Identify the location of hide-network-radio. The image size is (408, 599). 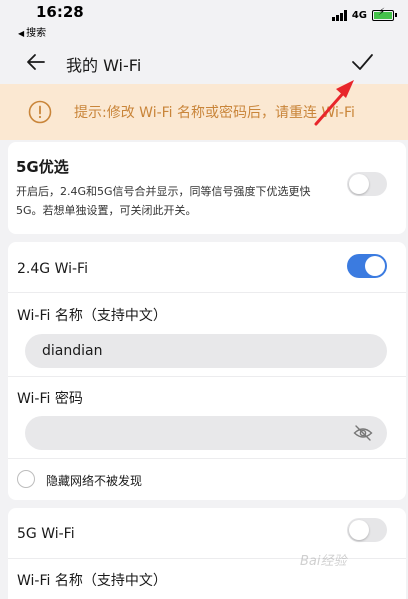
(26, 479).